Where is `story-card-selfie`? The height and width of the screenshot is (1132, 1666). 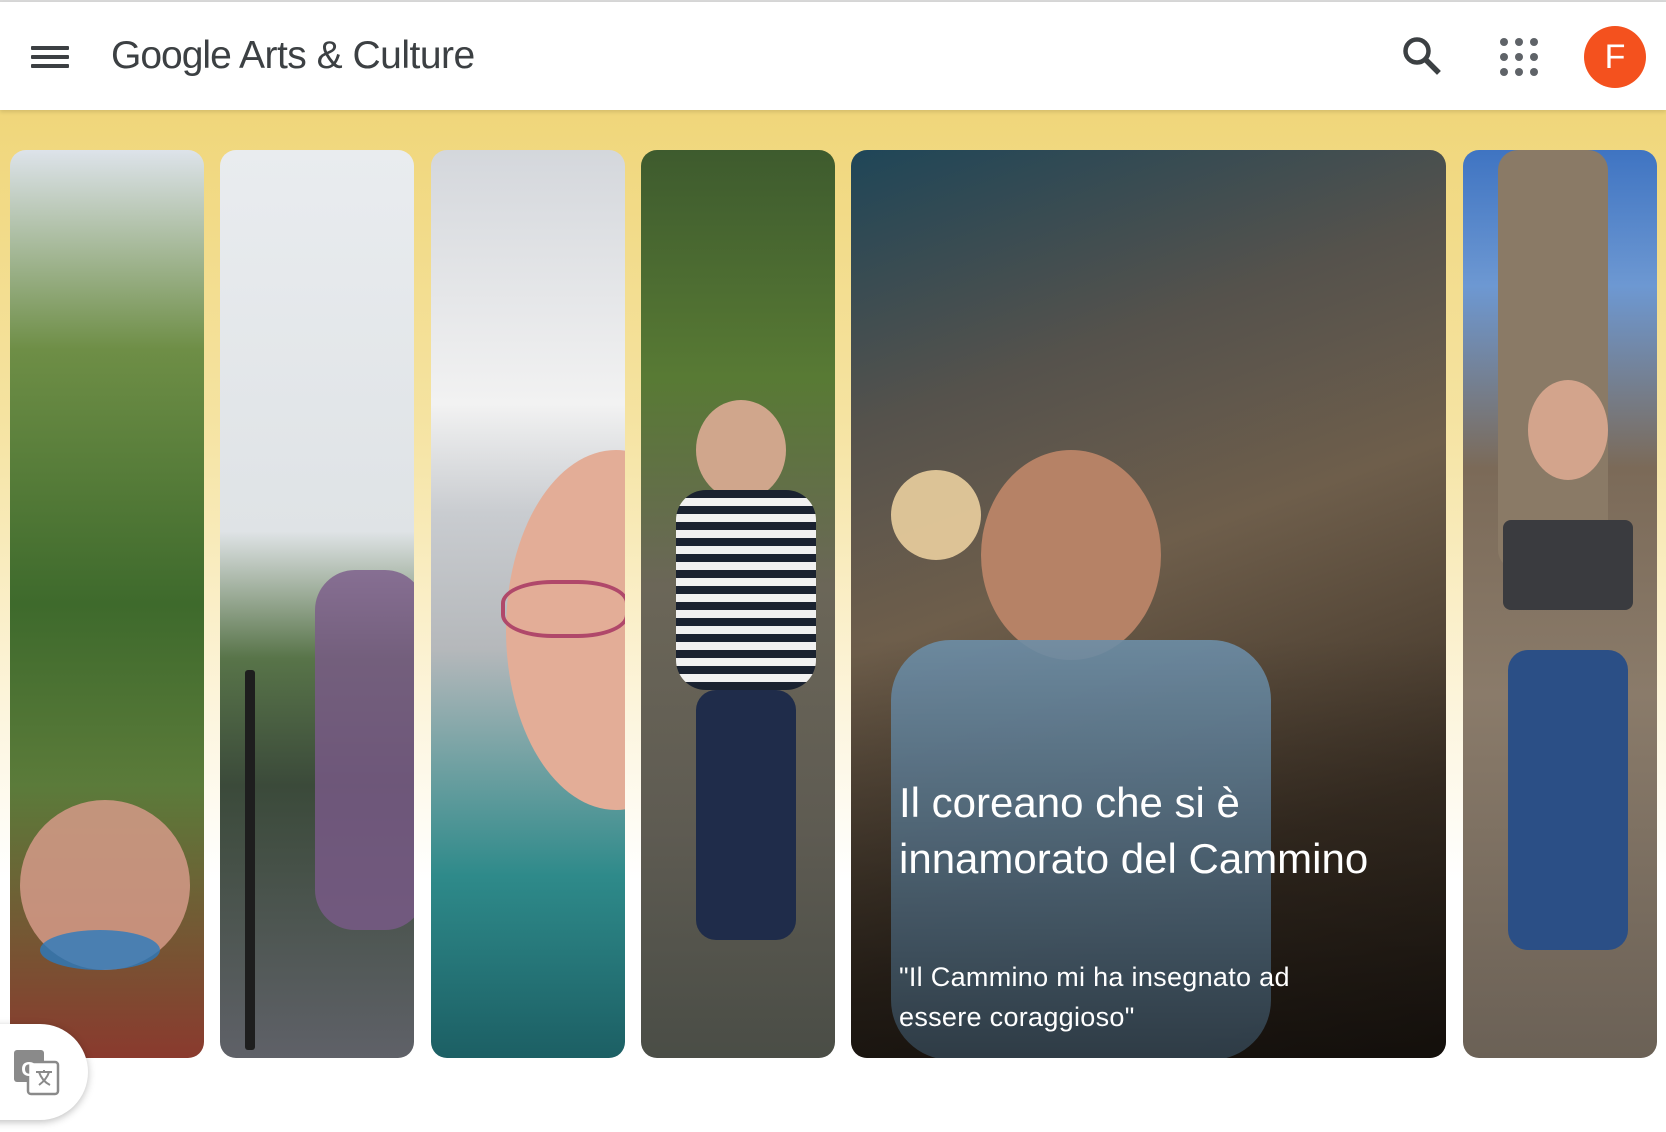
story-card-selfie is located at coordinates (528, 604).